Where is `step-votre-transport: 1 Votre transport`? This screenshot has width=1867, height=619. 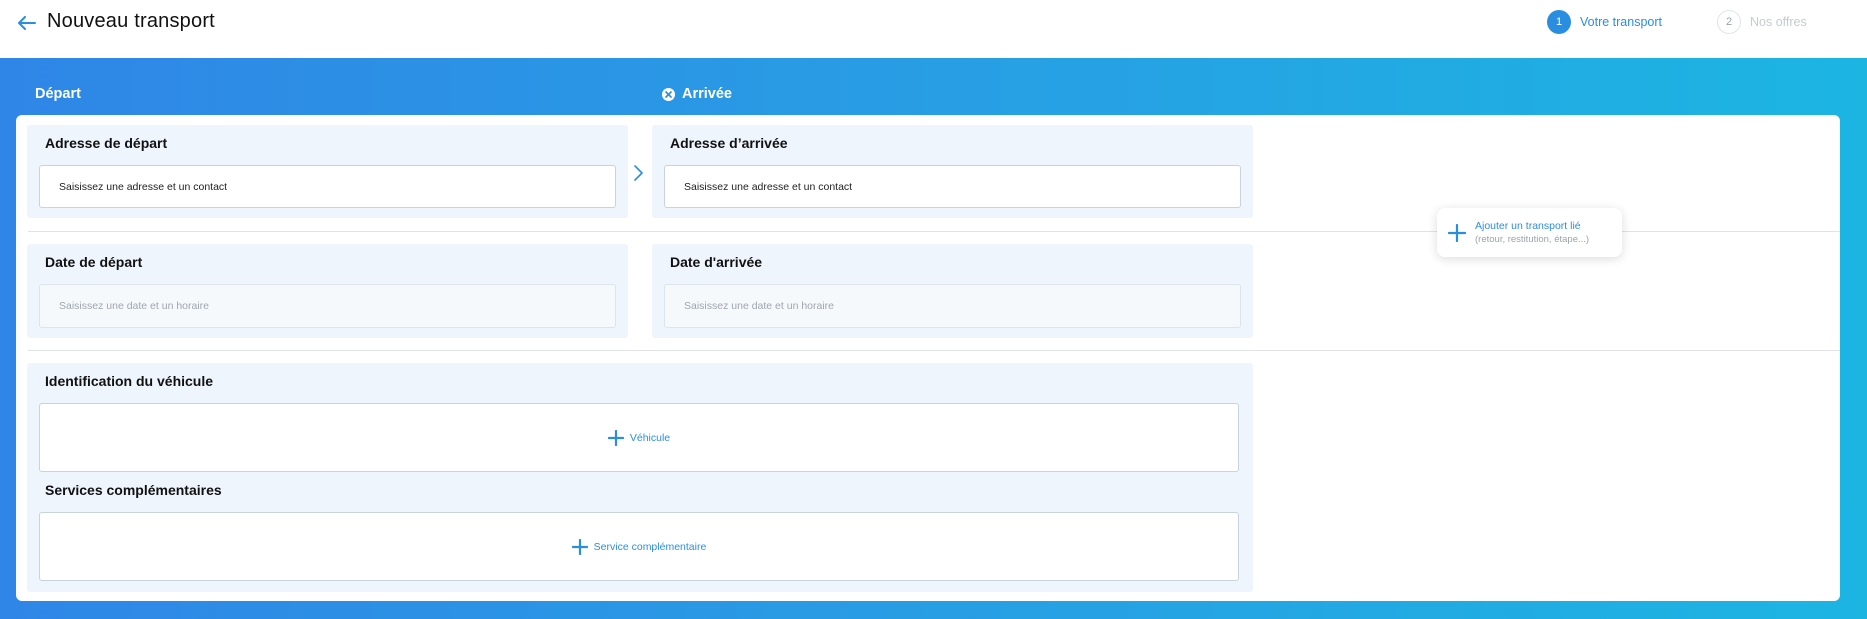
step-votre-transport: 1 Votre transport is located at coordinates (1604, 22).